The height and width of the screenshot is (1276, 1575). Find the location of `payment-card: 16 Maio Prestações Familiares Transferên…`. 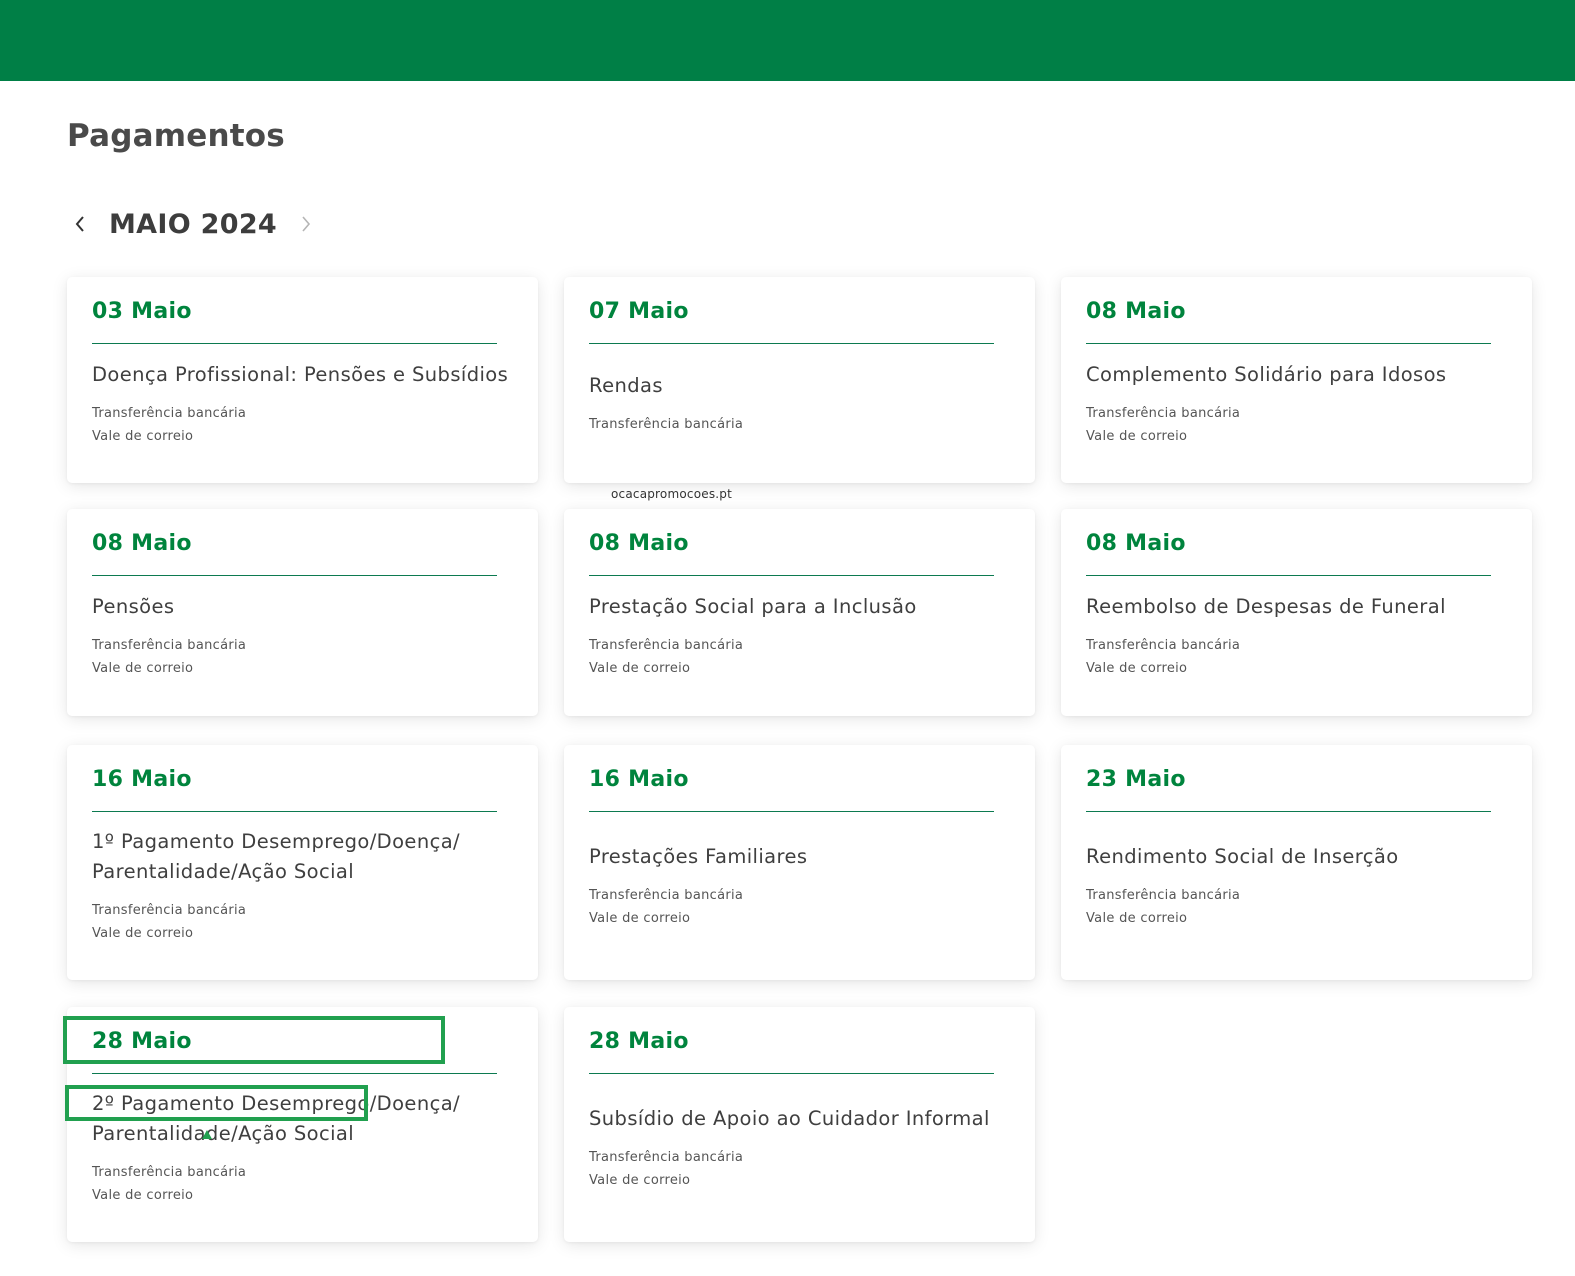

payment-card: 16 Maio Prestações Familiares Transferên… is located at coordinates (799, 862).